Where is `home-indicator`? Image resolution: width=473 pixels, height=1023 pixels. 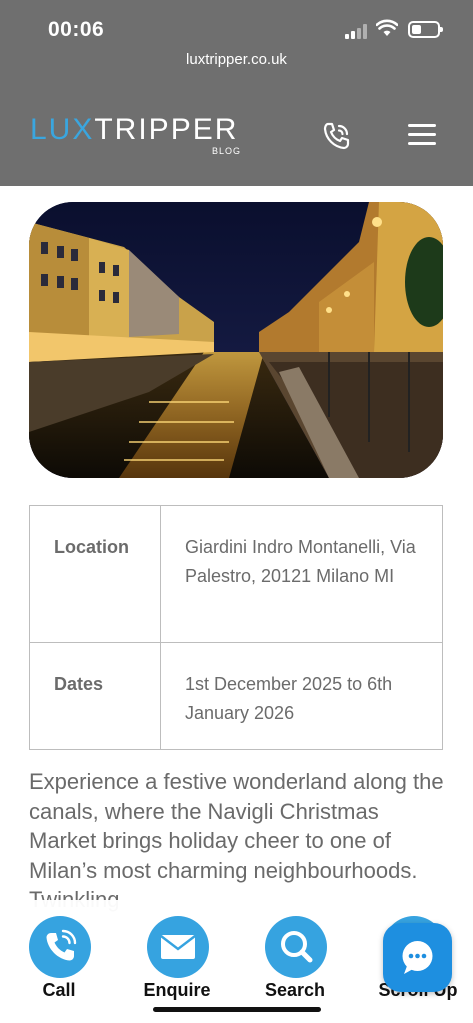
home-indicator is located at coordinates (237, 1009).